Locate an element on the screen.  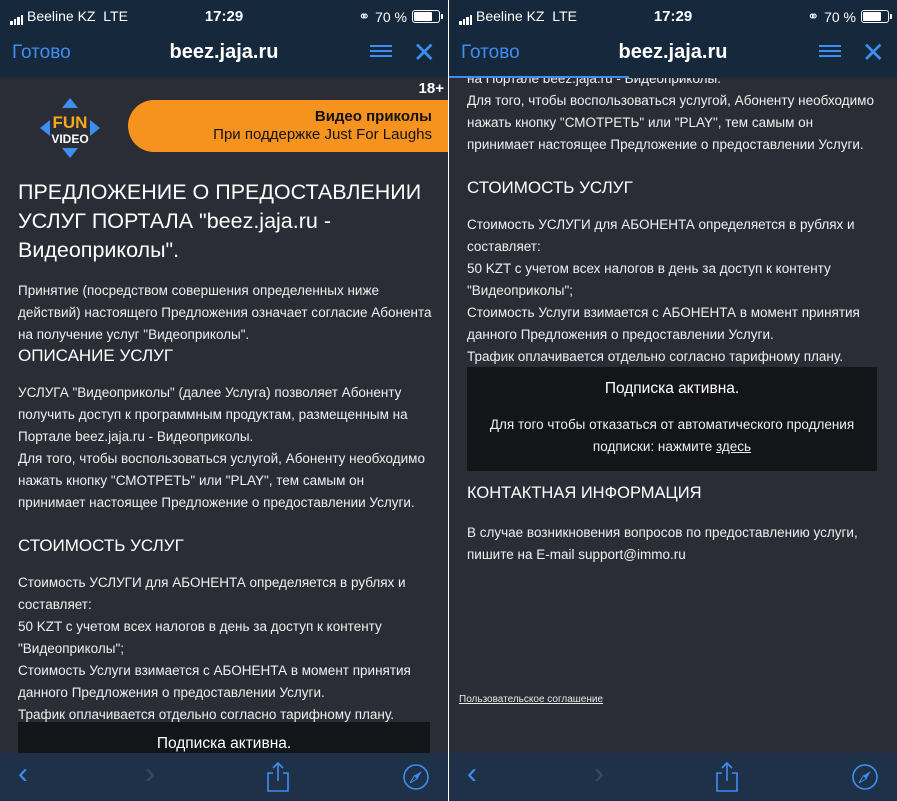
user-agreement-link: Пользовательское соглашение is located at coordinates (531, 699).